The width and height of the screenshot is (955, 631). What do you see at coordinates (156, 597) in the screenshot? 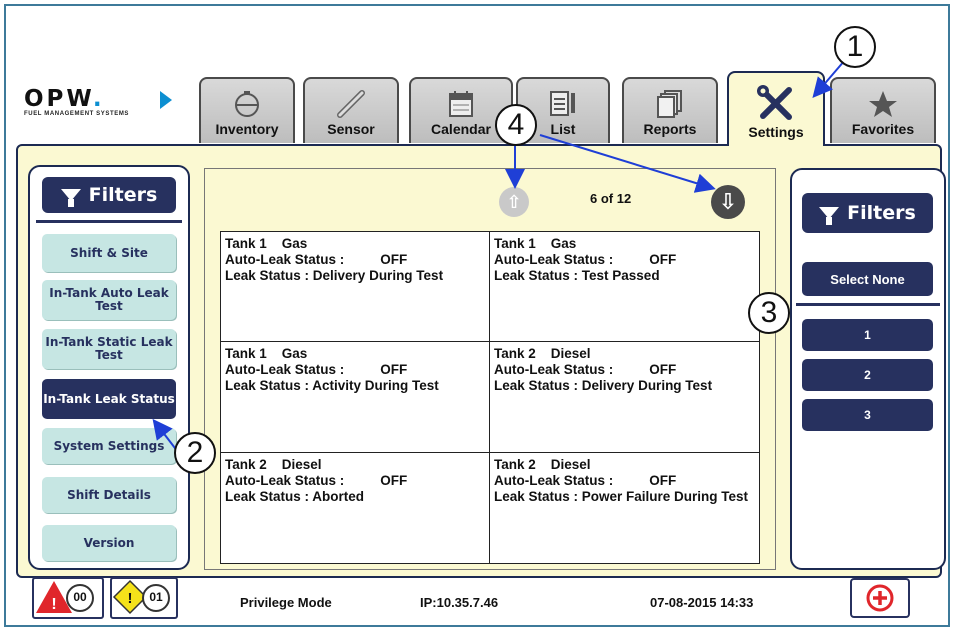
I see `warning-count: 01` at bounding box center [156, 597].